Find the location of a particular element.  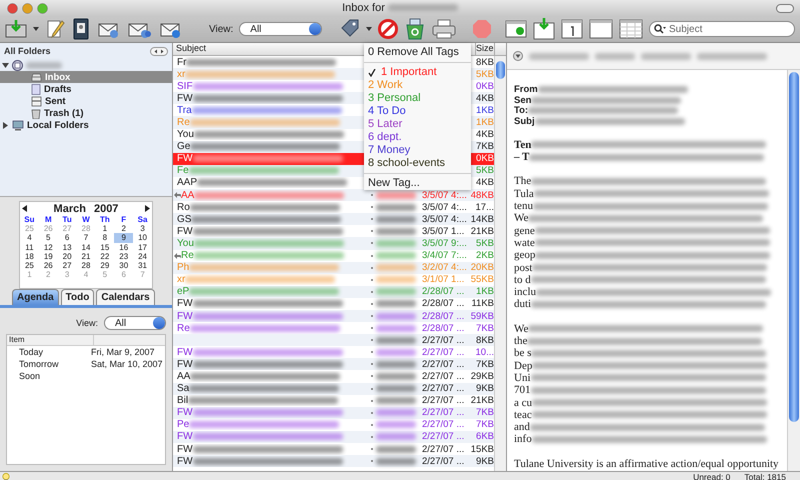

calendar-day: 13 is located at coordinates (67, 247).